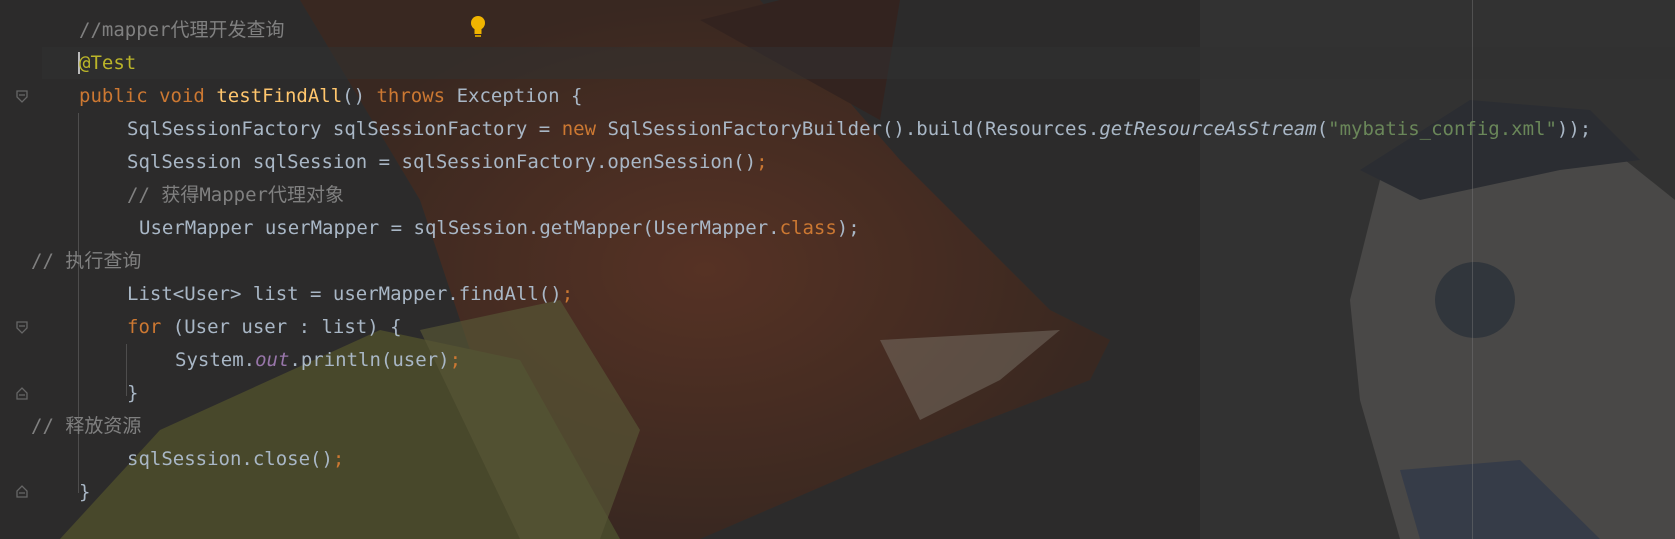 The image size is (1675, 539). What do you see at coordinates (478, 27) in the screenshot?
I see `lightbulb-icon` at bounding box center [478, 27].